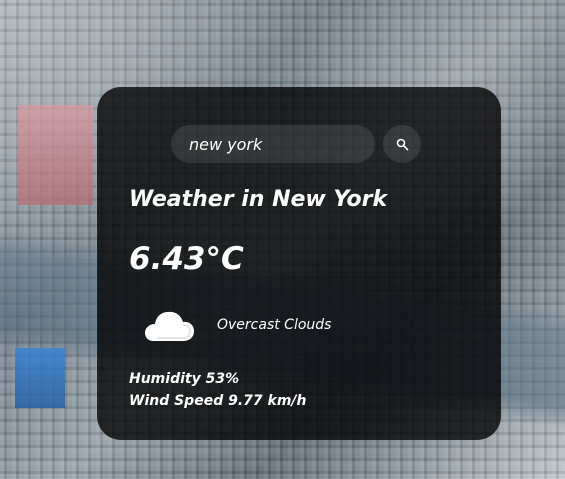  Describe the element at coordinates (274, 325) in the screenshot. I see `condition-label: Overcast Clouds` at that location.